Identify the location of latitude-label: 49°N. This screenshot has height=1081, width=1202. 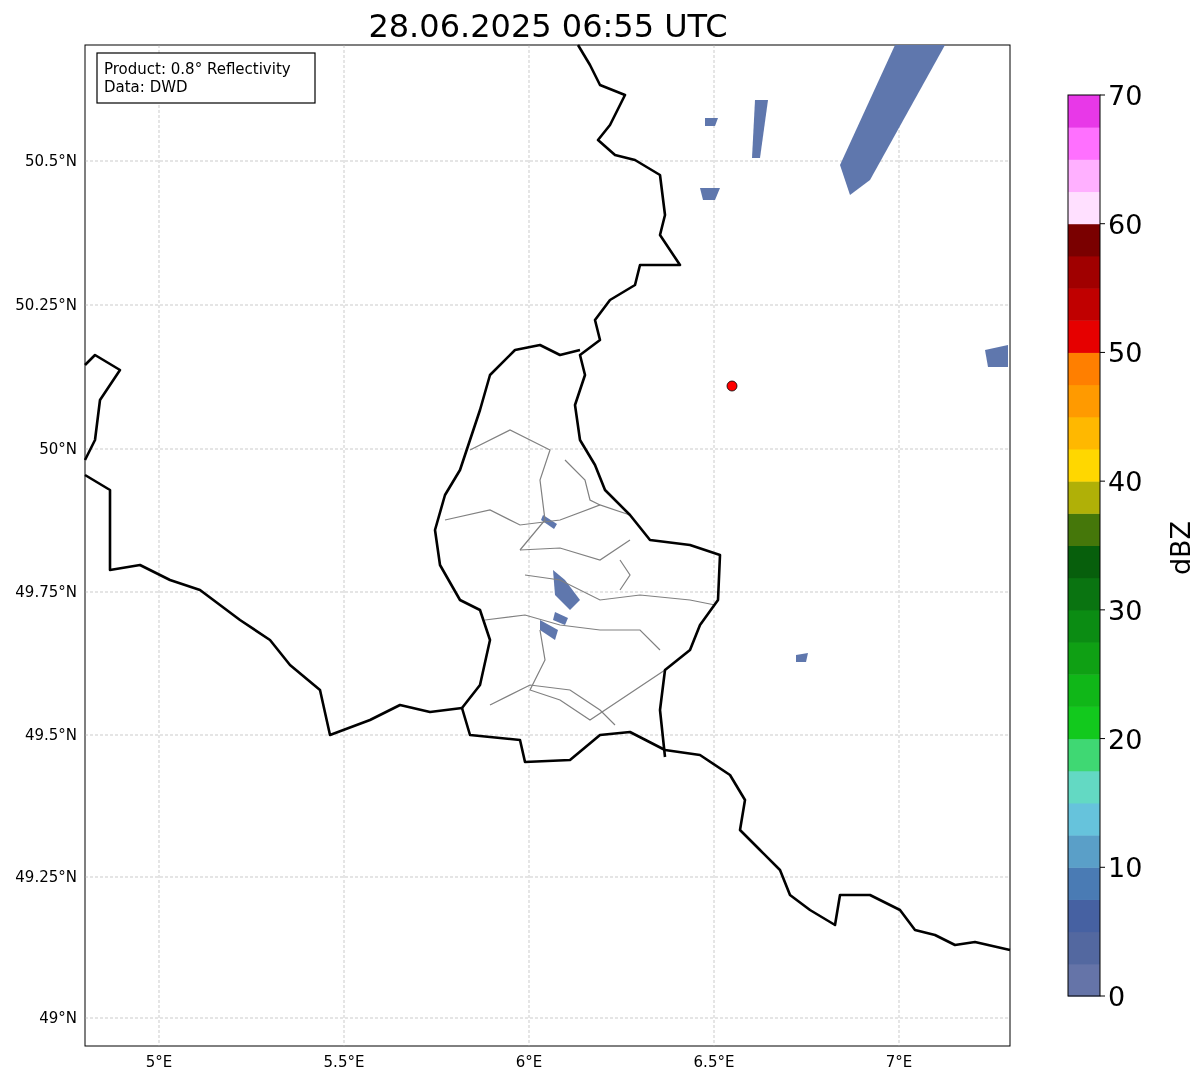
(58, 1018).